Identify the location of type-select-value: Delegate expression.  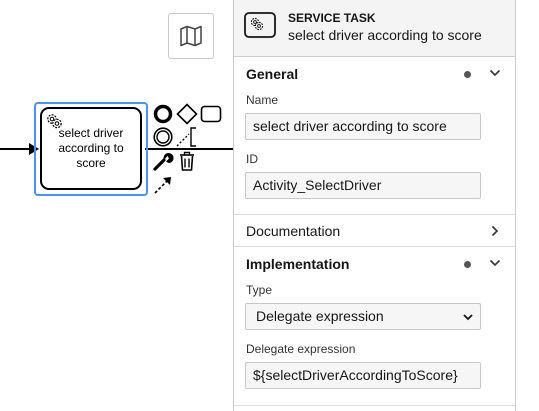
(320, 316).